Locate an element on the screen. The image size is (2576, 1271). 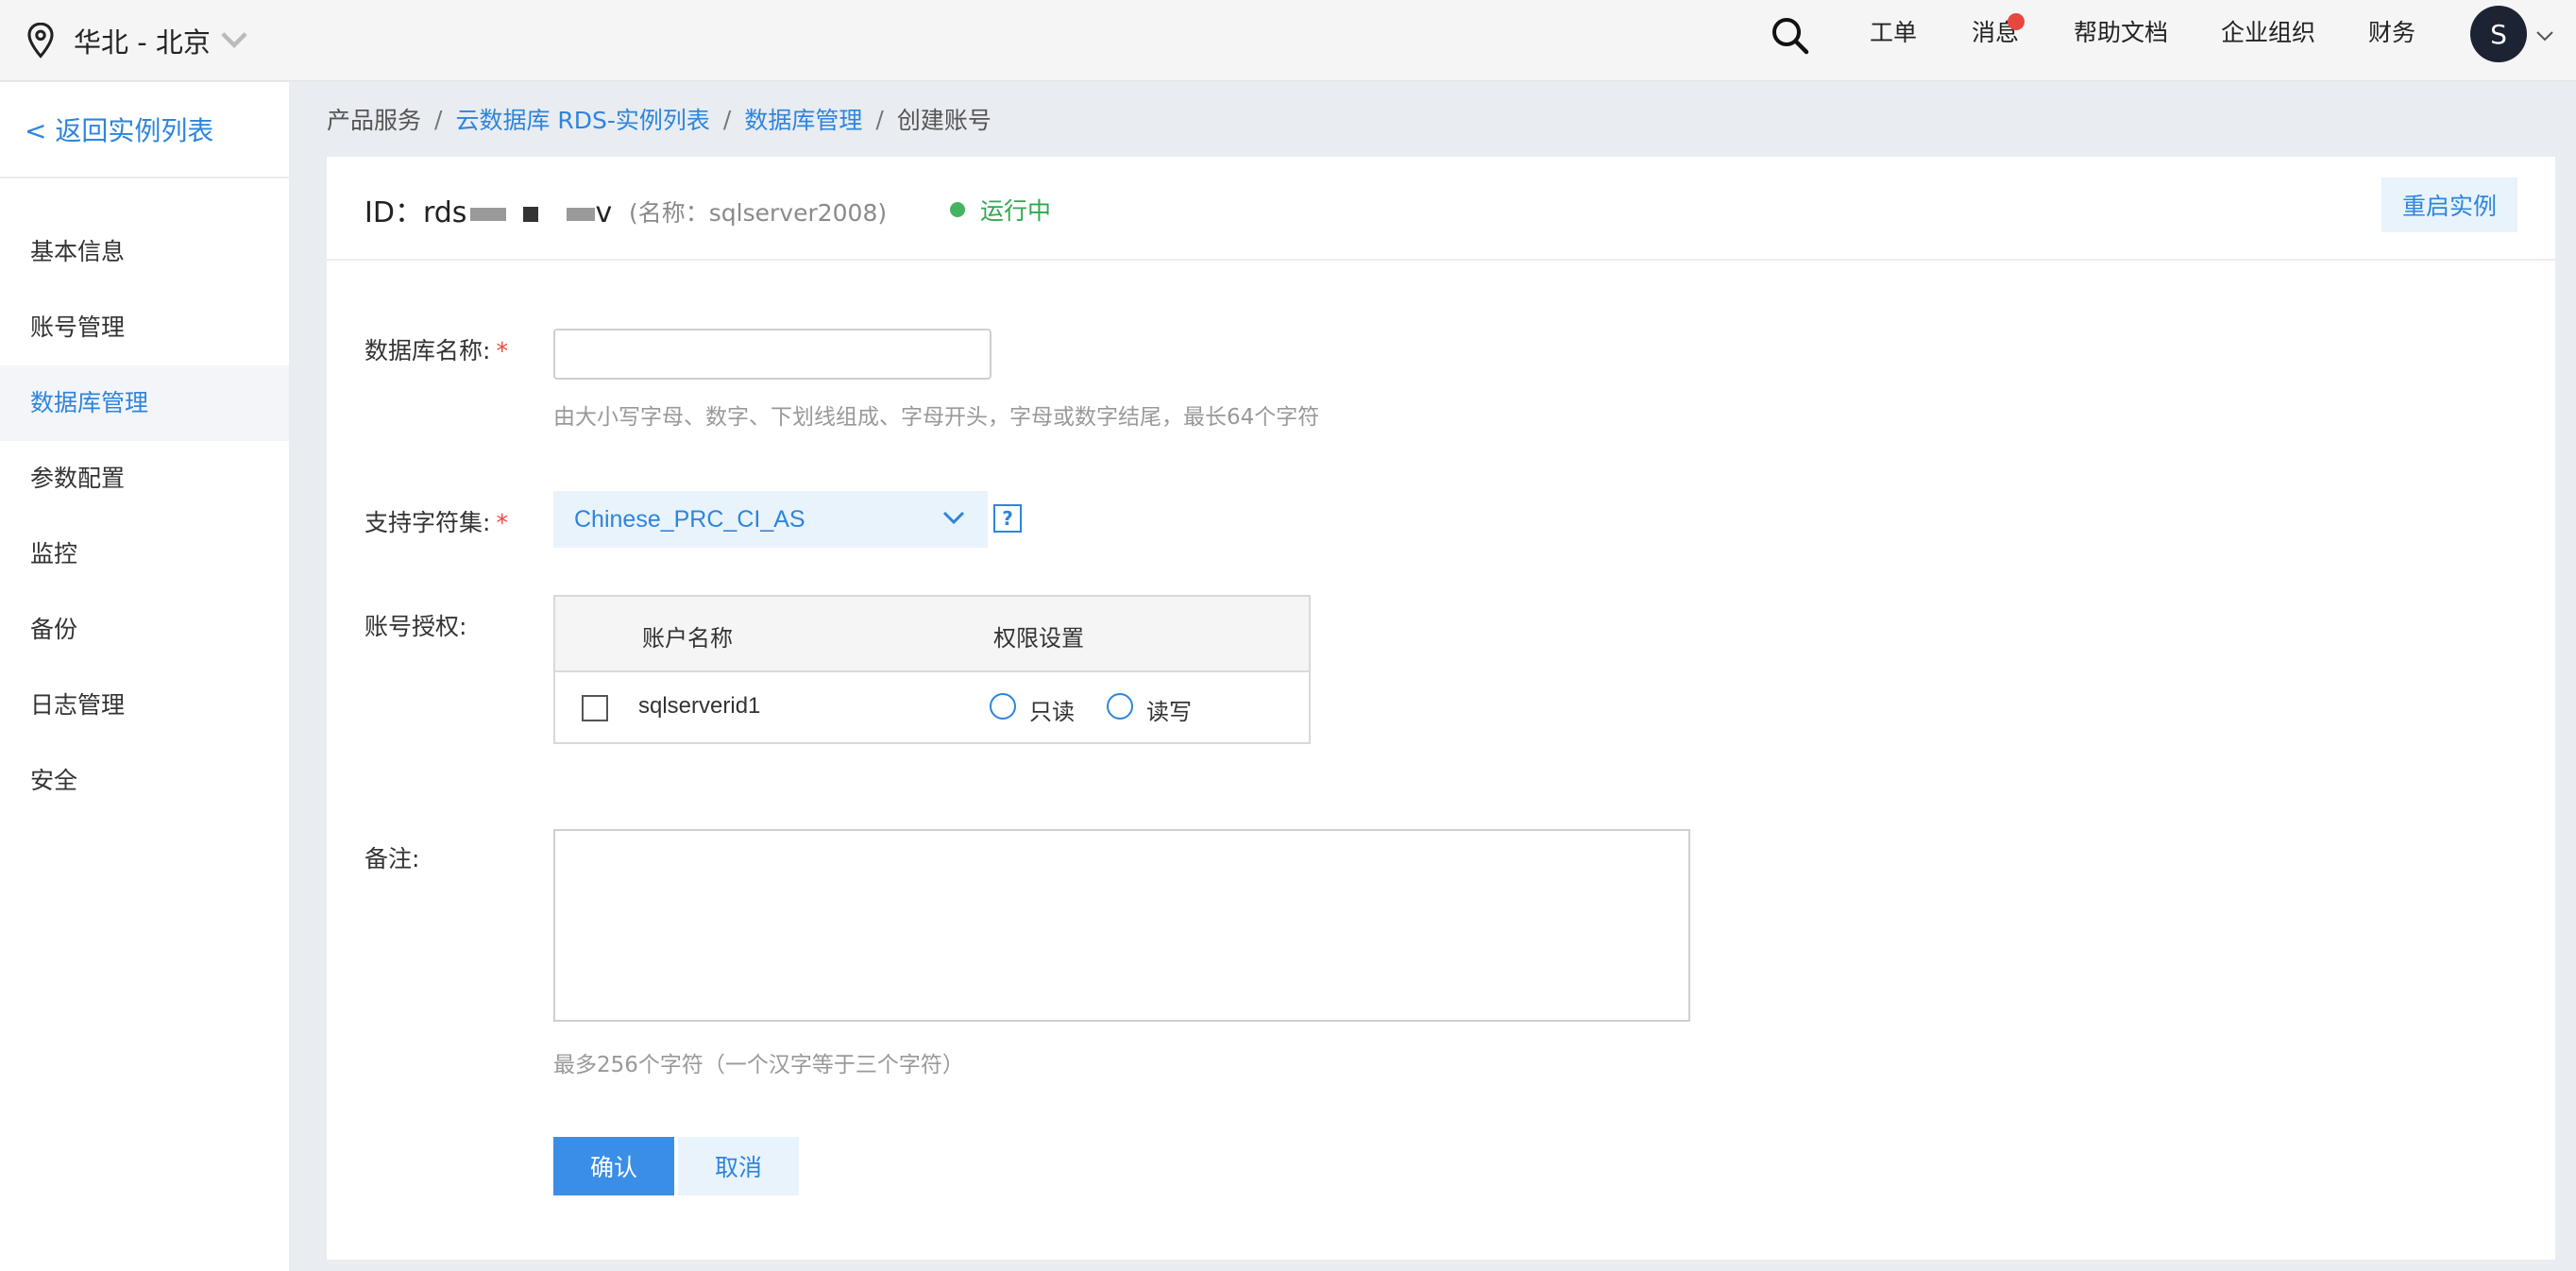
breadcrumb-current-page: 创建账号 is located at coordinates (943, 121).